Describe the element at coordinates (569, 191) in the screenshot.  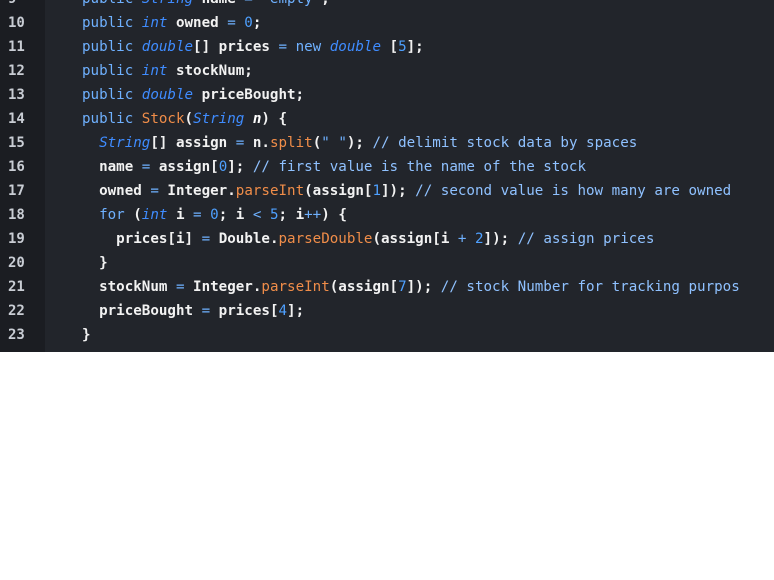
I see `code-token: // second value is how many are owned` at that location.